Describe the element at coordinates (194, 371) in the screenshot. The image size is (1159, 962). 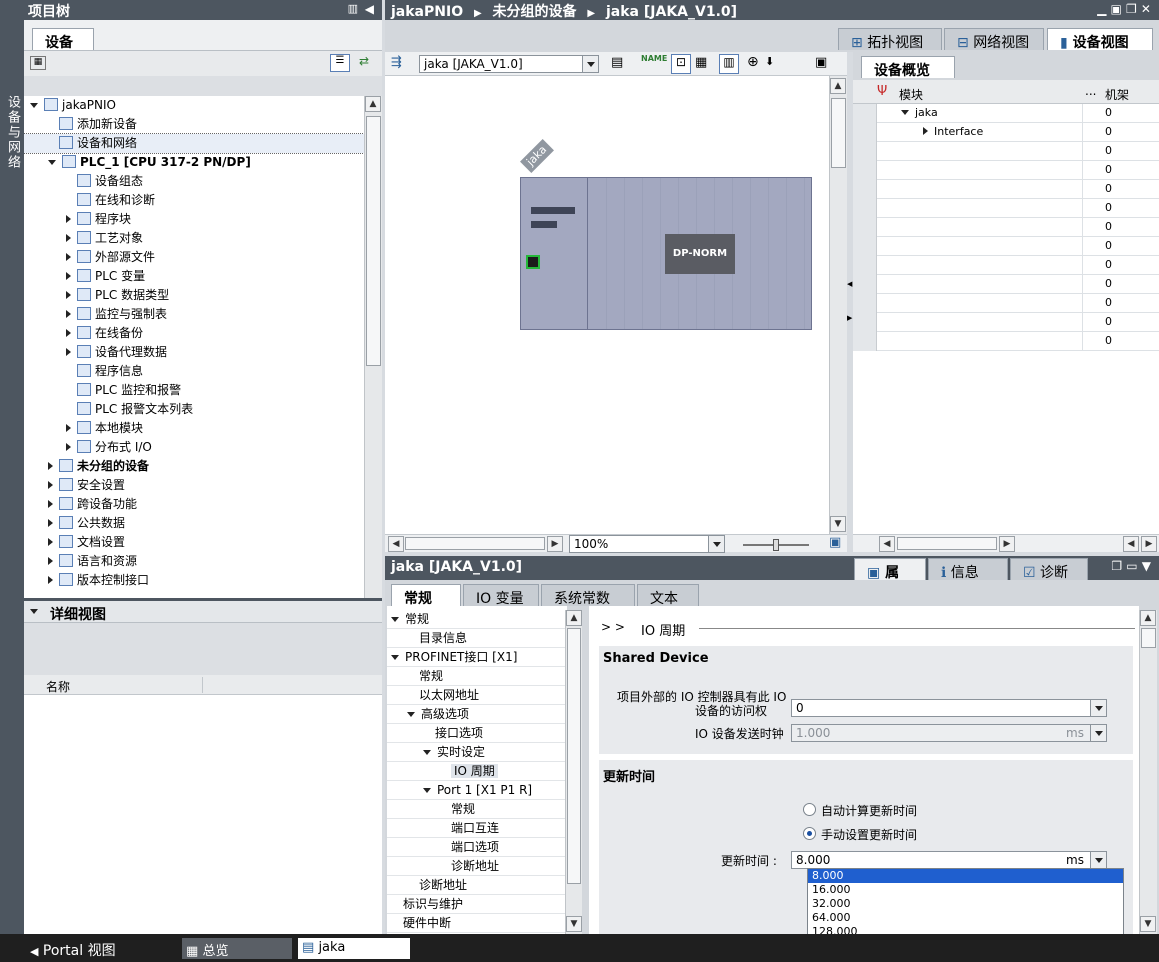
I see `tree-item: 程序信息` at that location.